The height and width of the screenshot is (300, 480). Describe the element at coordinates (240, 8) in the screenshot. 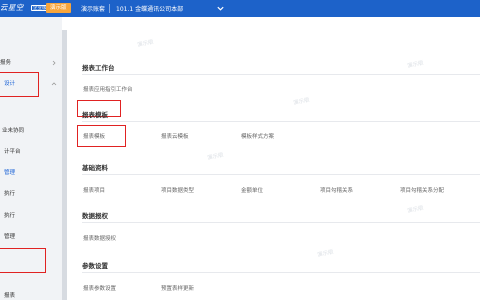

I see `top-bar: 云星空 企业版 演示版 演示账套 101.1 金蝶通讯公司本部` at that location.